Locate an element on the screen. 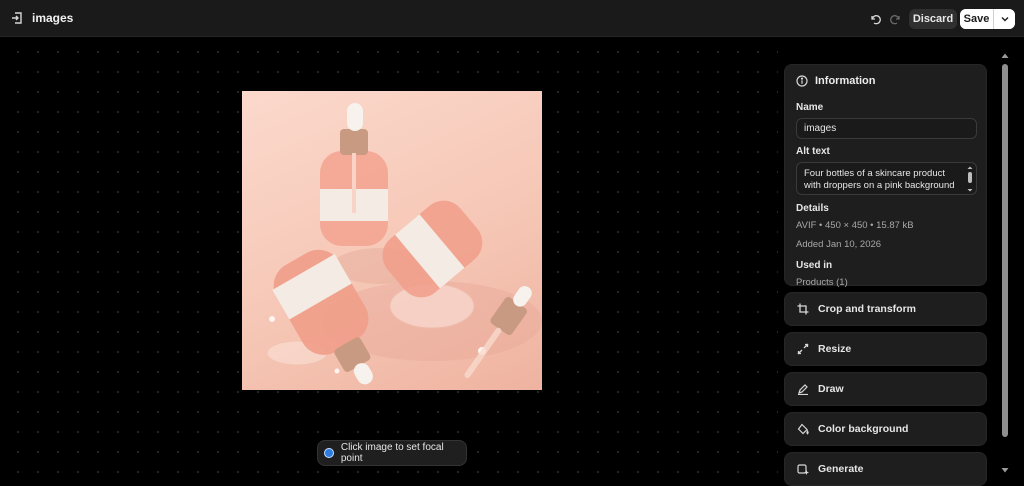 The image size is (1024, 486). scroll-down-arrow-icon is located at coordinates (1005, 470).